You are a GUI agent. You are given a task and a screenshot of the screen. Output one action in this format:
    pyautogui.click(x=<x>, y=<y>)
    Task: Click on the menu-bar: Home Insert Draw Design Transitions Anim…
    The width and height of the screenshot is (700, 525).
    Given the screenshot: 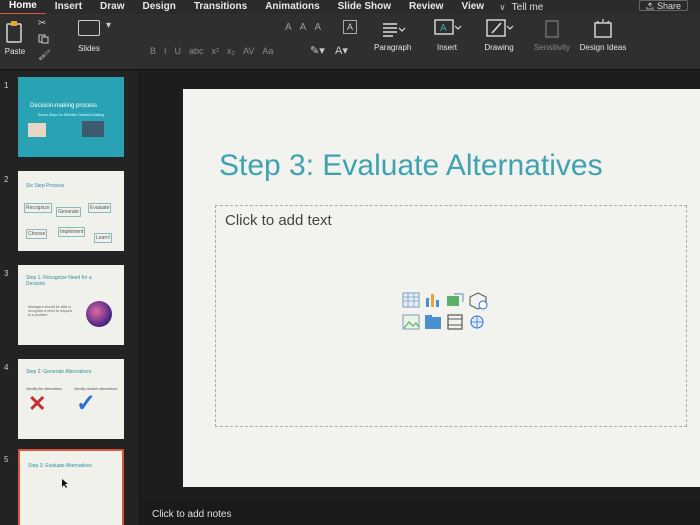 What is the action you would take?
    pyautogui.click(x=350, y=7)
    